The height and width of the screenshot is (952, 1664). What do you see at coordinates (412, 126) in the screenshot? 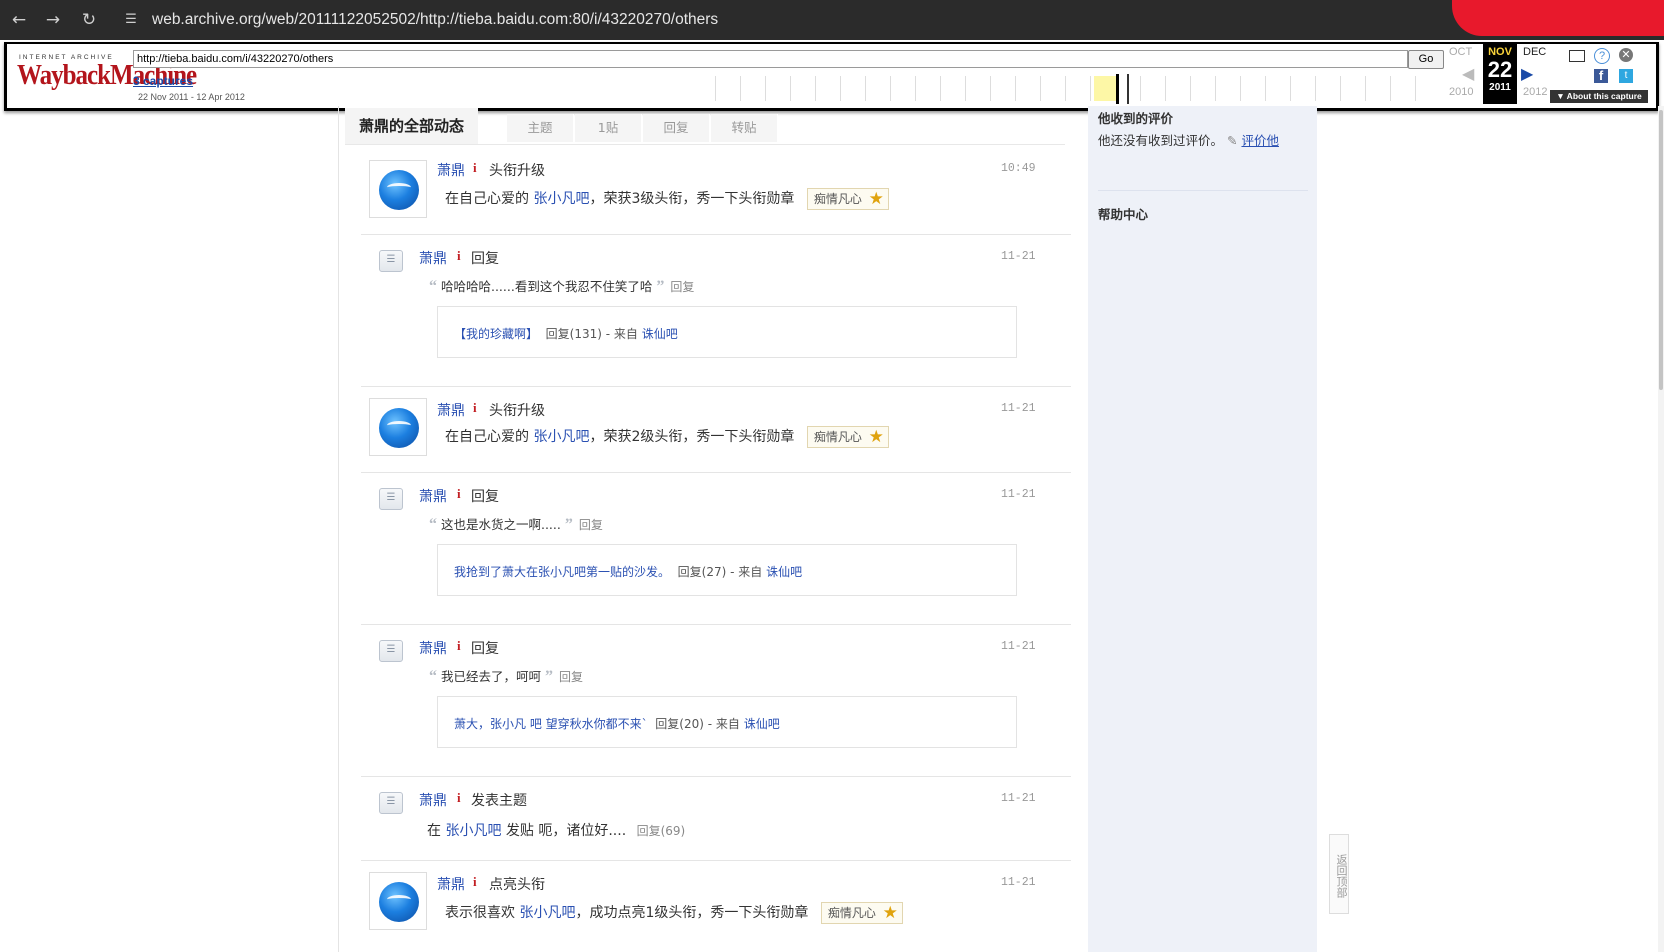
I see `tab-all-activity: 萧鼎的全部动态` at bounding box center [412, 126].